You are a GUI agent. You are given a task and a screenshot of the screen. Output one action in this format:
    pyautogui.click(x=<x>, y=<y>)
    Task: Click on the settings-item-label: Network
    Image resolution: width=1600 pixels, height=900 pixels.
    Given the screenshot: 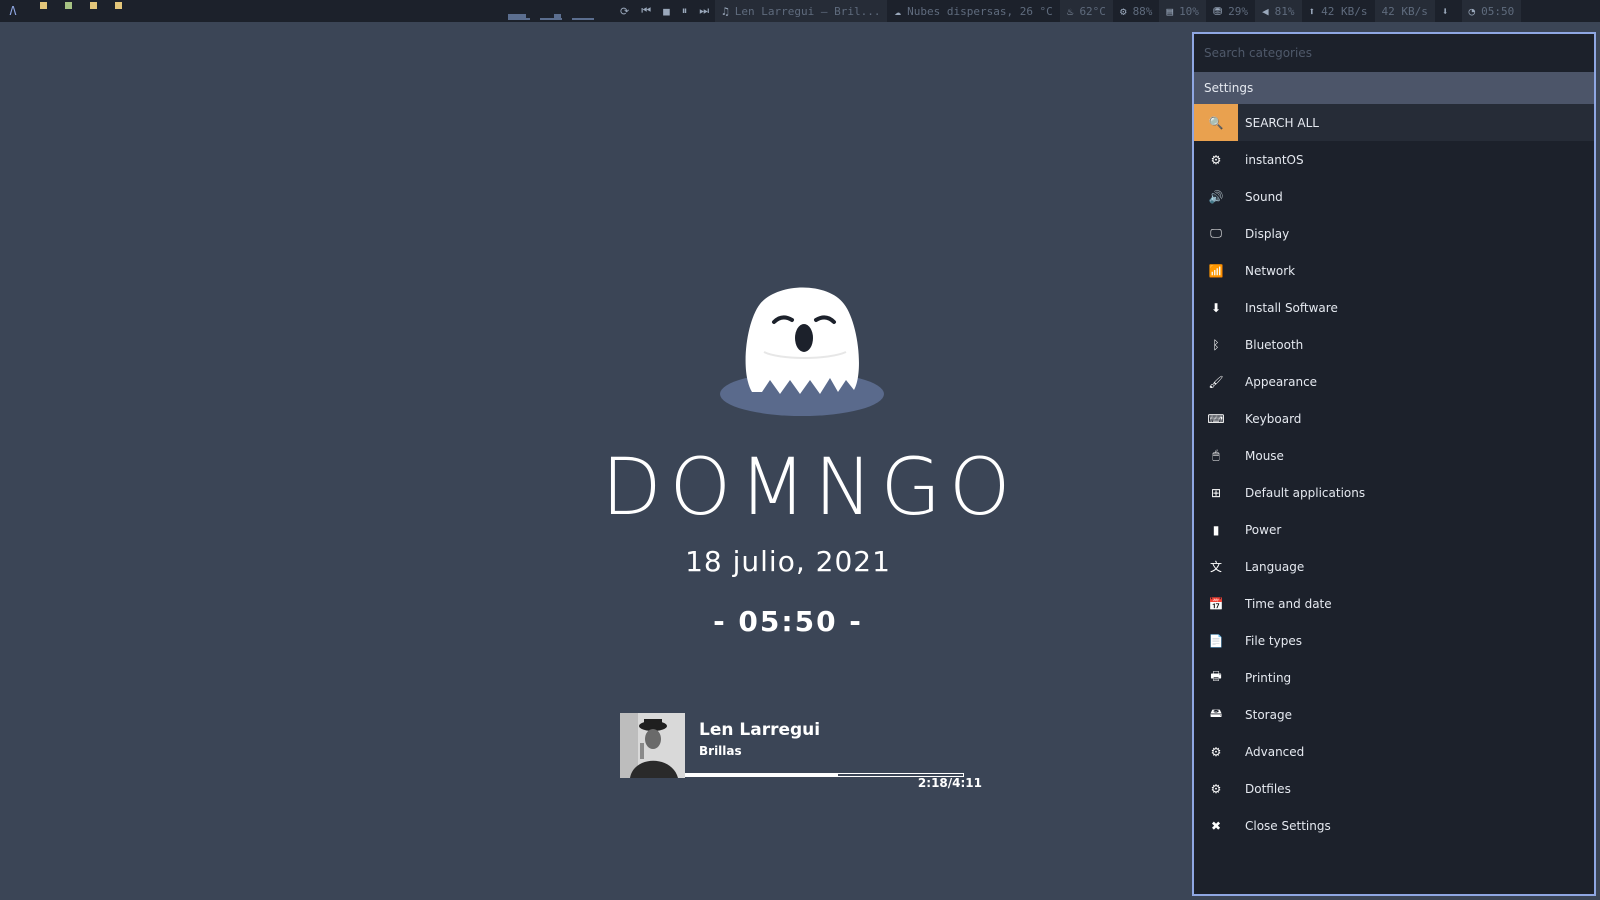 What is the action you would take?
    pyautogui.click(x=1270, y=270)
    